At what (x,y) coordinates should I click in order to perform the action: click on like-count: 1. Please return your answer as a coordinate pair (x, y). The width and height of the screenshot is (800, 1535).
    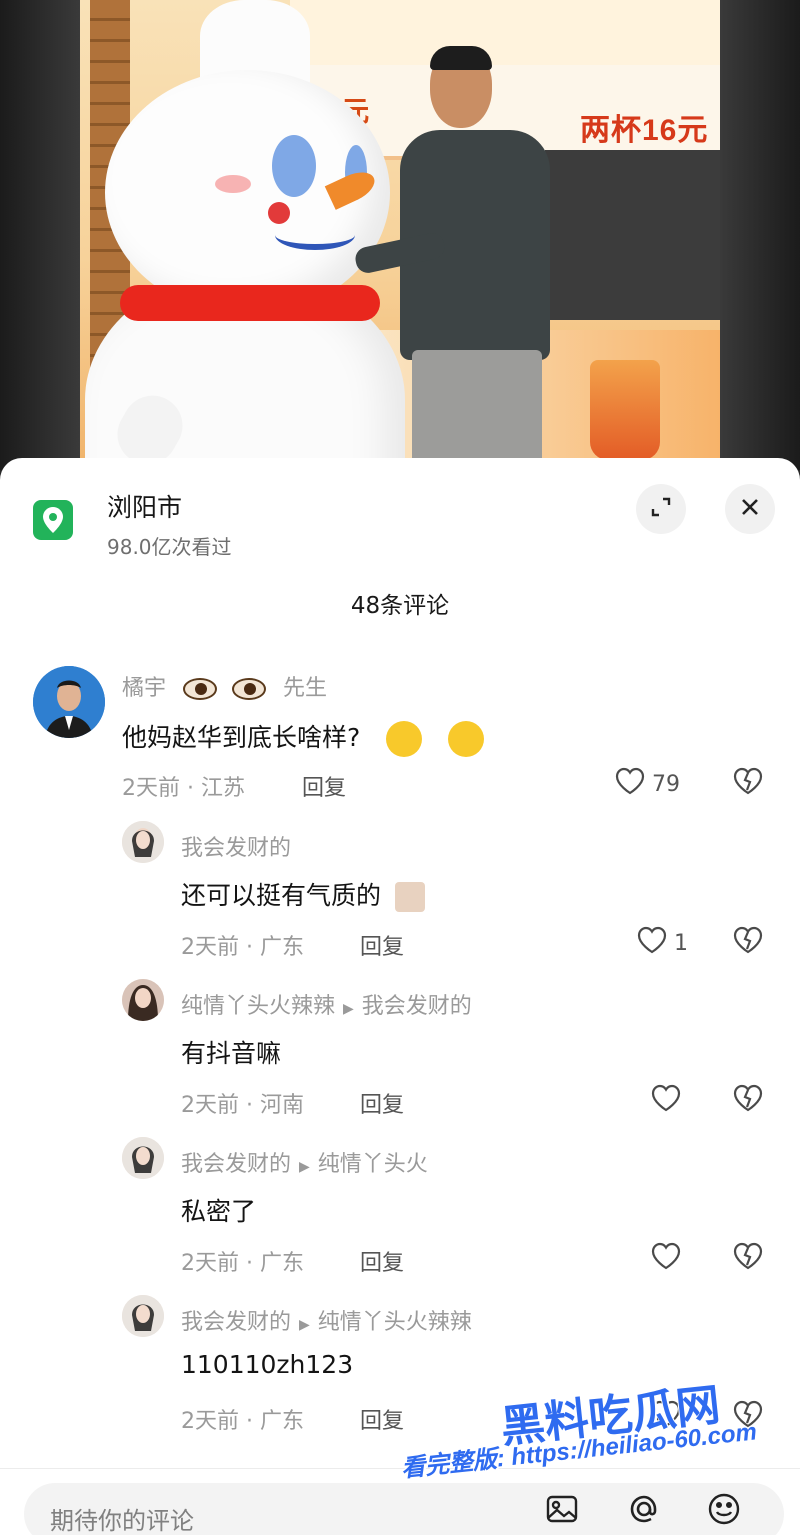
    Looking at the image, I should click on (681, 943).